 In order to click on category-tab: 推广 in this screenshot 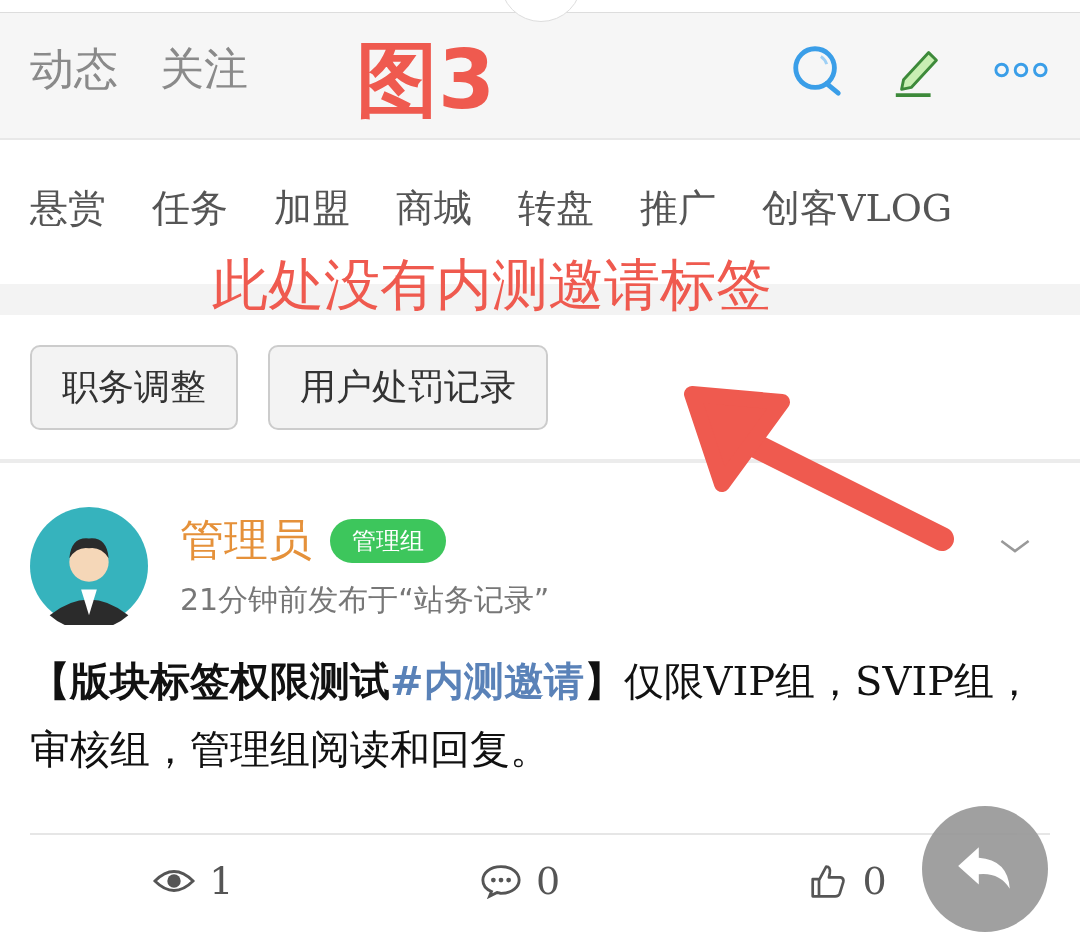, I will do `click(678, 208)`.